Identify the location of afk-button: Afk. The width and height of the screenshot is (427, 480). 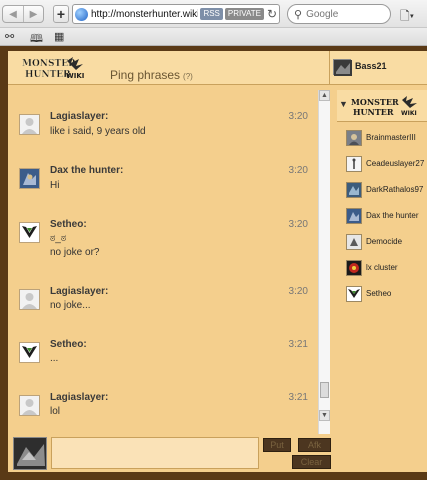
(314, 445).